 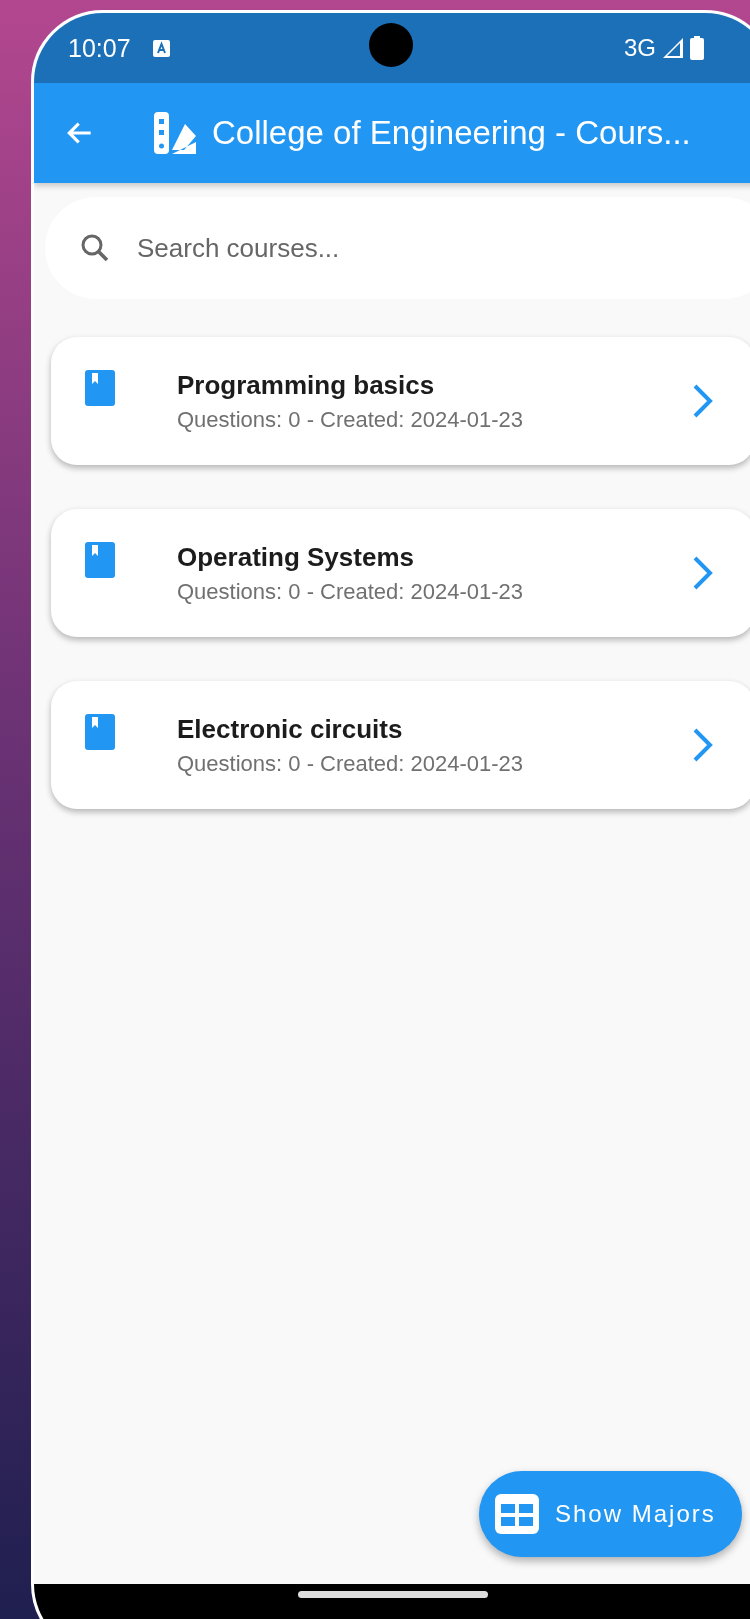 What do you see at coordinates (673, 48) in the screenshot?
I see `signal-icon` at bounding box center [673, 48].